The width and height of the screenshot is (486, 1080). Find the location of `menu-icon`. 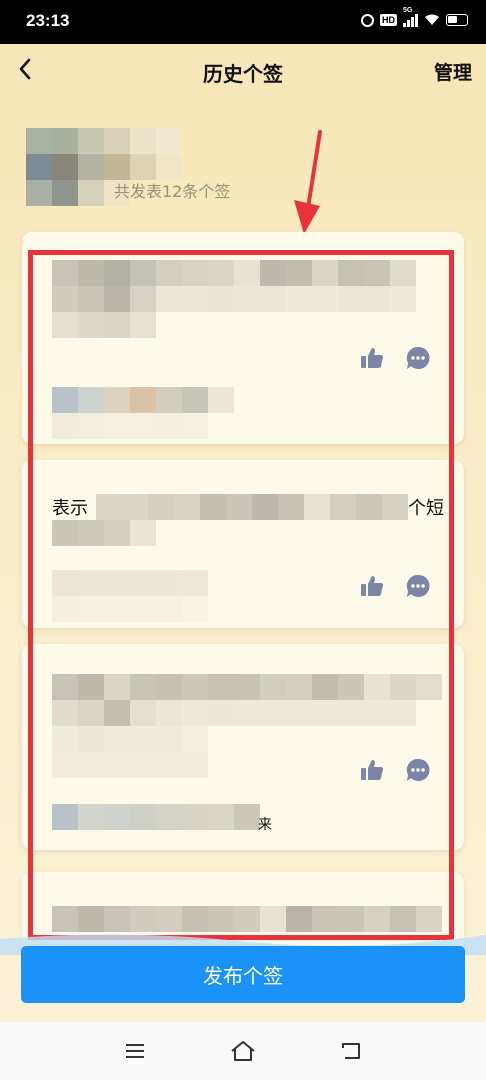

menu-icon is located at coordinates (135, 1051).